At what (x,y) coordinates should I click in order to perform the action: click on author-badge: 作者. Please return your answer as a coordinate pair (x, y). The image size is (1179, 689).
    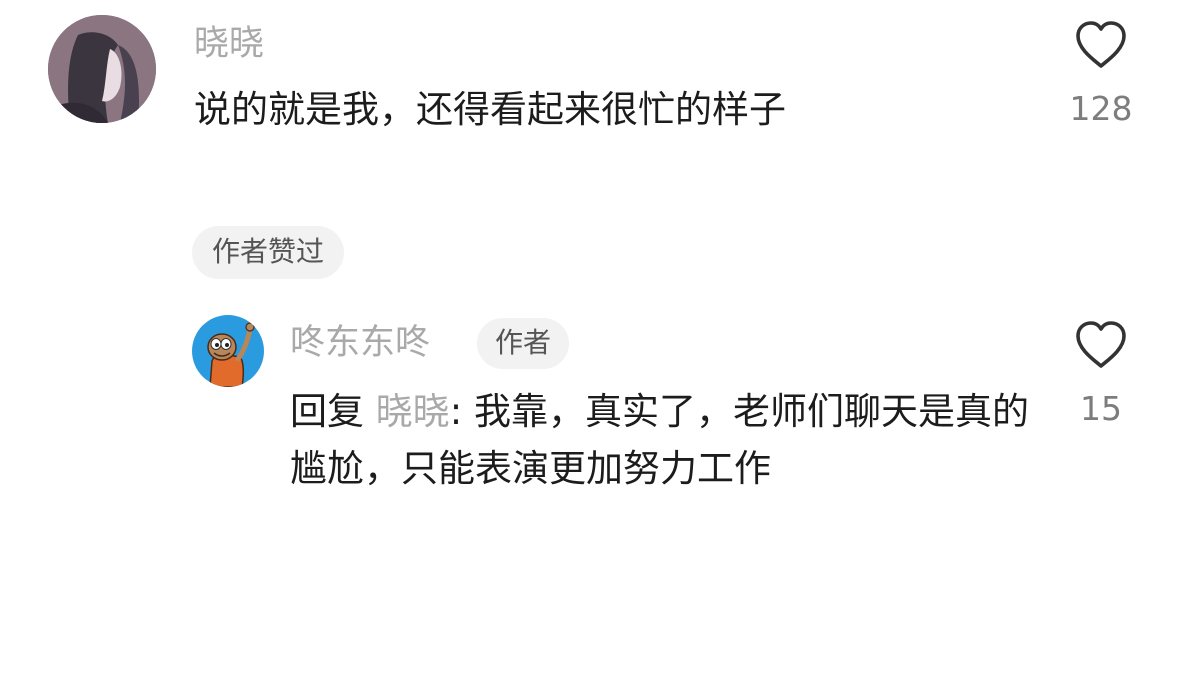
    Looking at the image, I should click on (523, 343).